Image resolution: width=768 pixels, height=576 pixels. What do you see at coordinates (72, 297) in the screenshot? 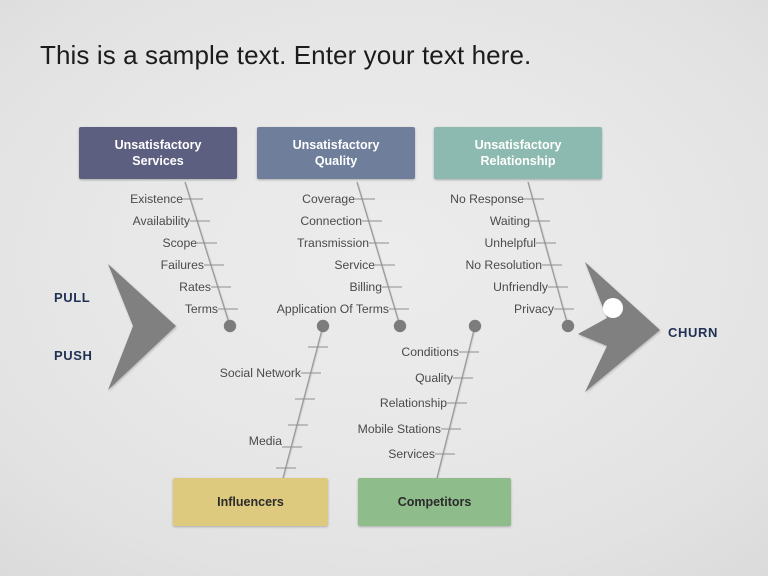
I see `caption-pull: PULL` at bounding box center [72, 297].